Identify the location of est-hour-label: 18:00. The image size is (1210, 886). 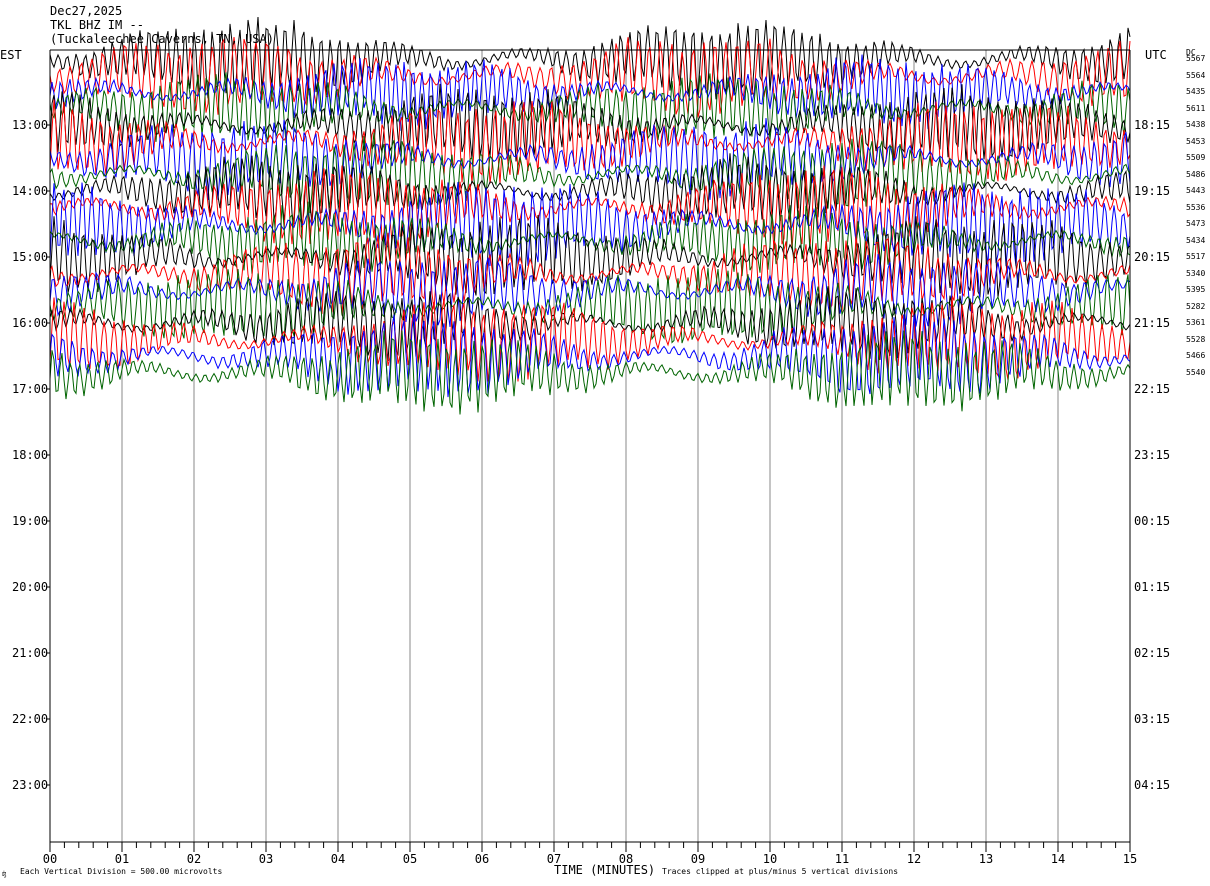
(30, 455).